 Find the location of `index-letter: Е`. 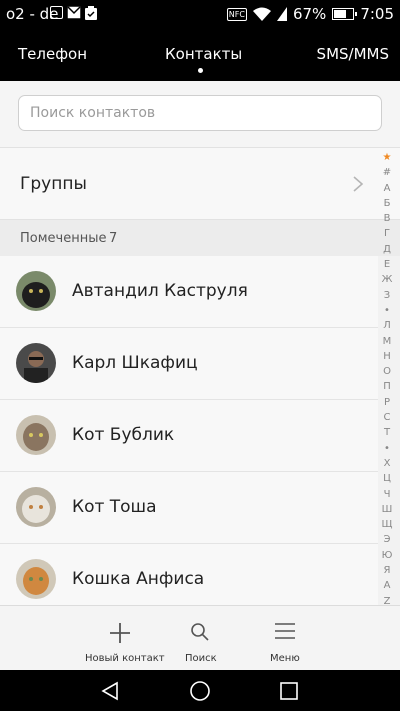

index-letter: Е is located at coordinates (387, 264).